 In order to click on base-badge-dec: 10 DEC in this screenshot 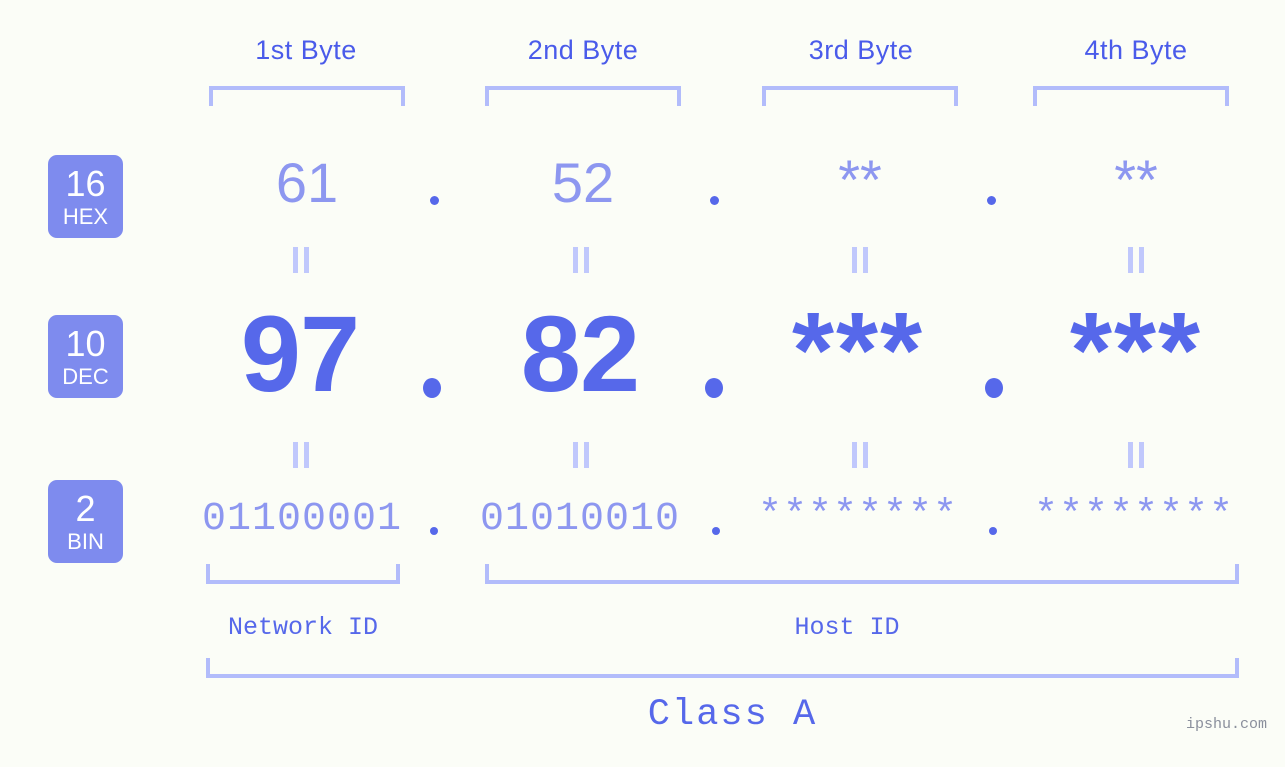, I will do `click(85, 356)`.